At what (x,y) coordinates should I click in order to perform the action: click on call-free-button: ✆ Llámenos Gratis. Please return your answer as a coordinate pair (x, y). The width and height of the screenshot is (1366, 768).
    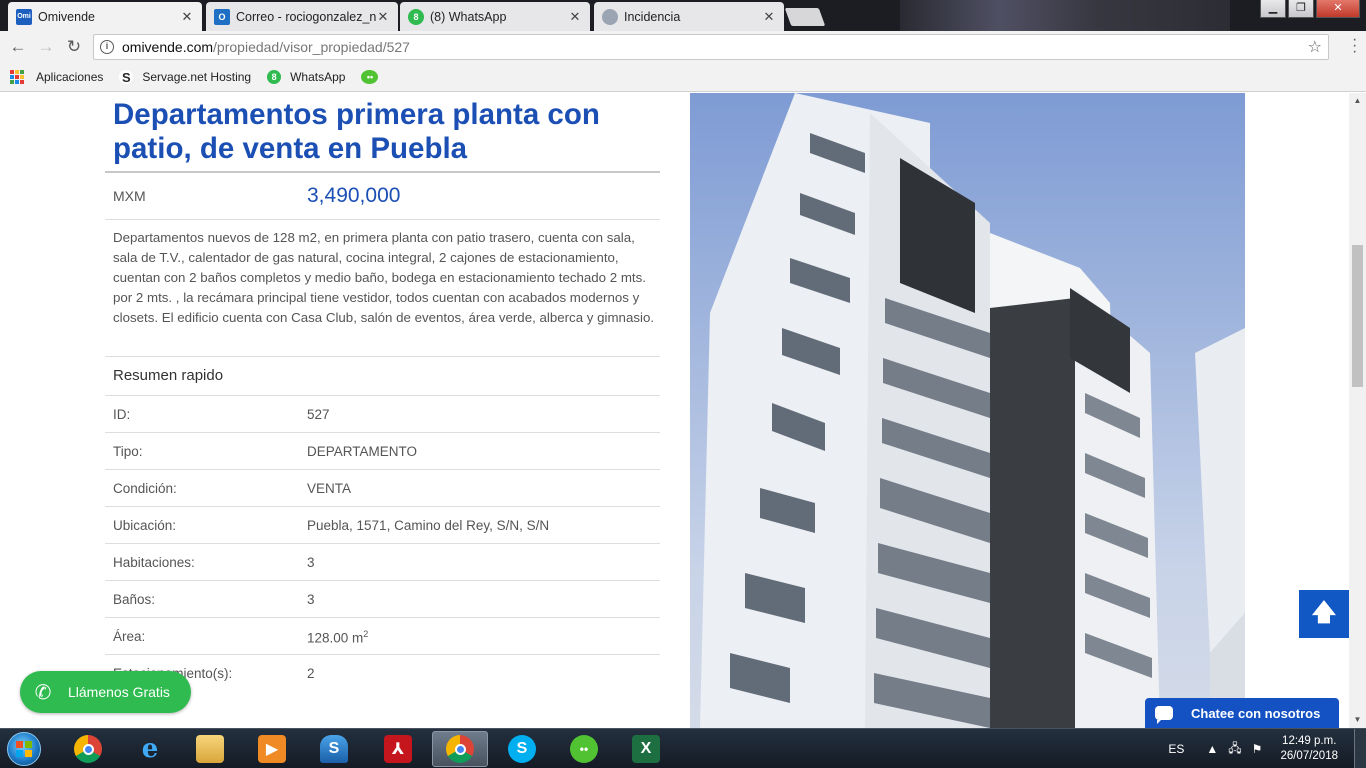
    Looking at the image, I should click on (105, 692).